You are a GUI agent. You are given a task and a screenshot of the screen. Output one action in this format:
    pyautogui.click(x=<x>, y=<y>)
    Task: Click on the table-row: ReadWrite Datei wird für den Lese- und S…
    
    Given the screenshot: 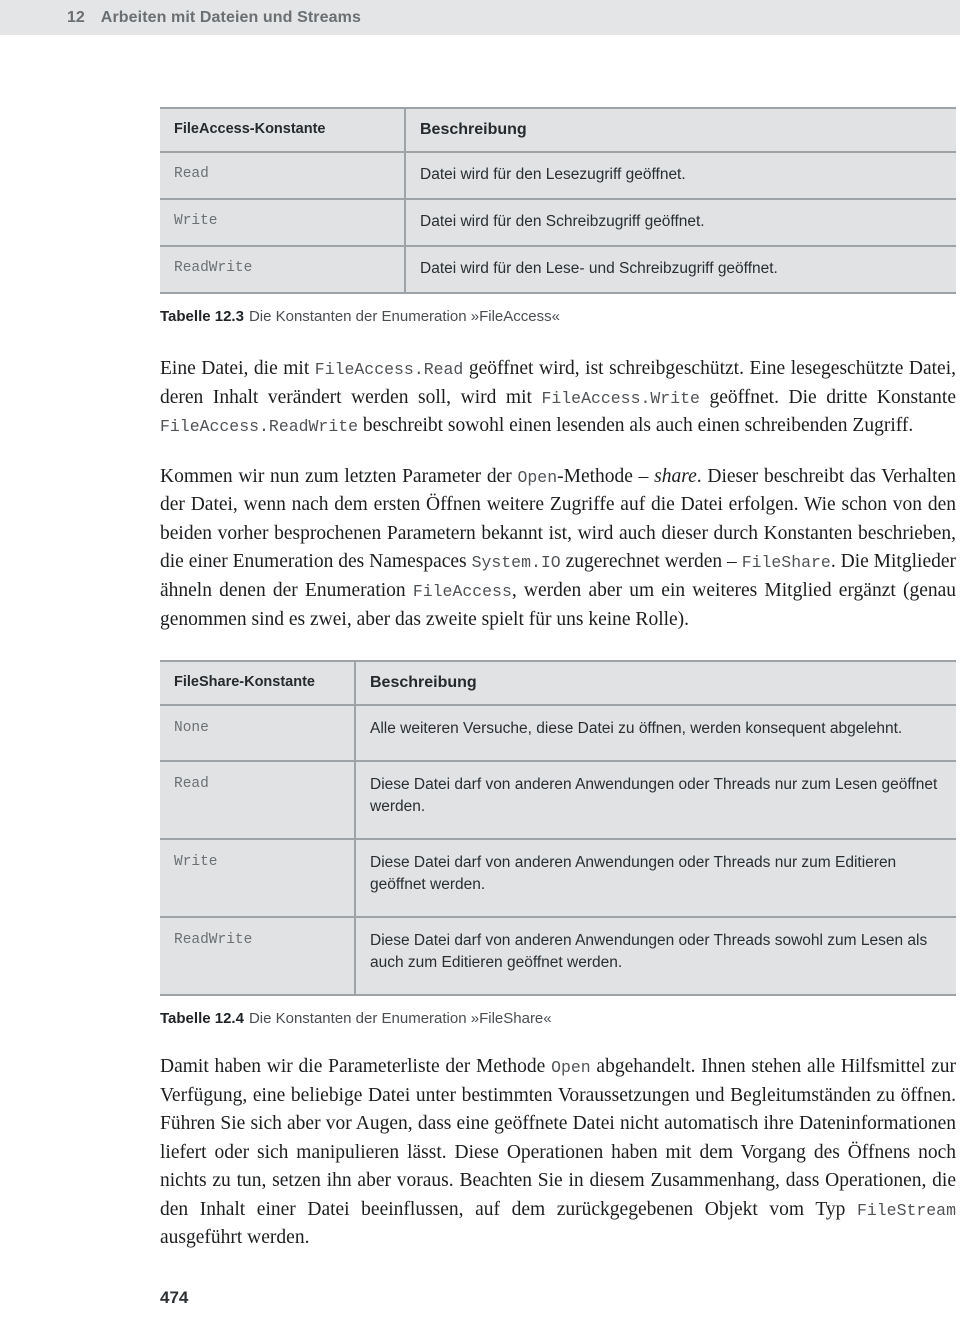 What is the action you would take?
    pyautogui.click(x=558, y=269)
    